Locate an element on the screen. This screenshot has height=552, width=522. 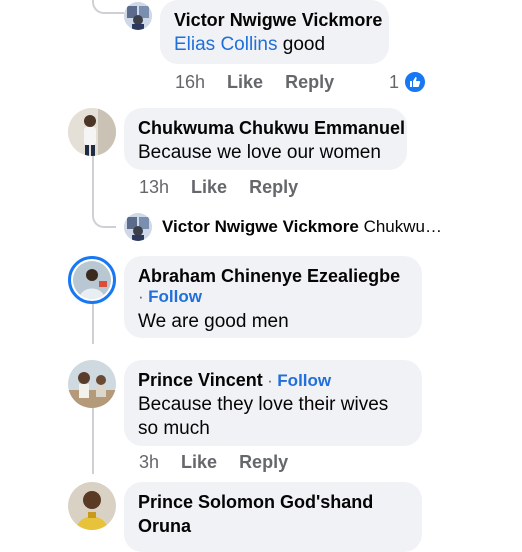
comment-time: 16h is located at coordinates (190, 82).